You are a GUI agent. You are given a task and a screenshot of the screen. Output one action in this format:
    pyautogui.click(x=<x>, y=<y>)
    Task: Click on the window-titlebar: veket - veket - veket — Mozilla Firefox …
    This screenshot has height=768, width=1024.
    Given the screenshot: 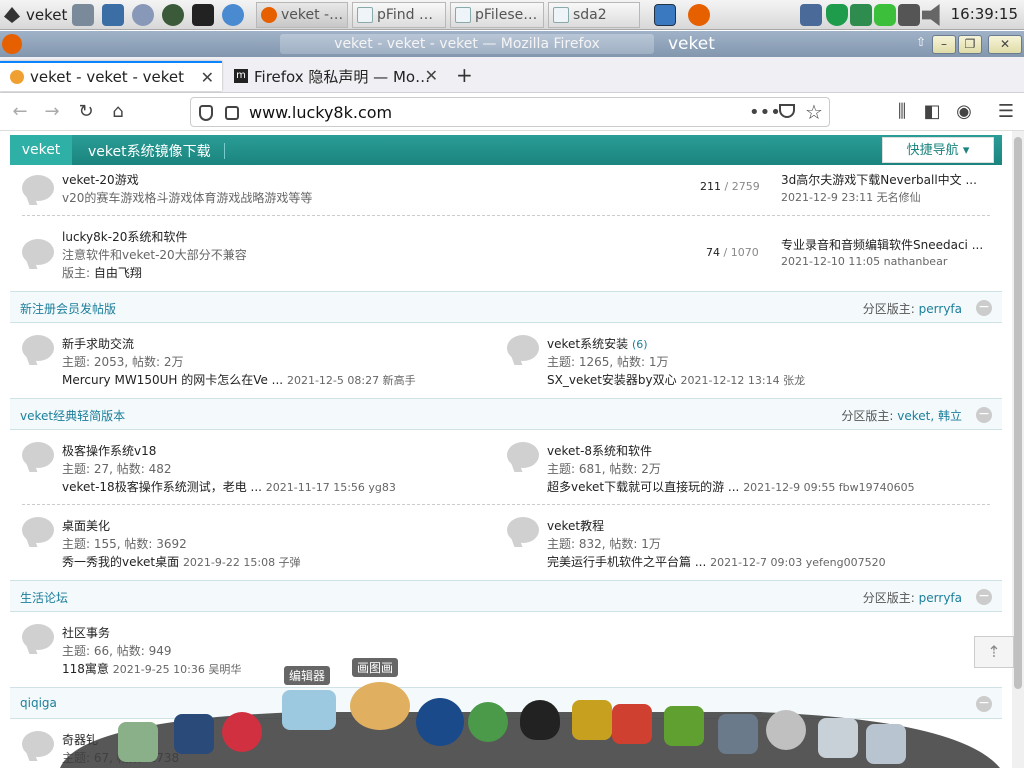 What is the action you would take?
    pyautogui.click(x=512, y=44)
    